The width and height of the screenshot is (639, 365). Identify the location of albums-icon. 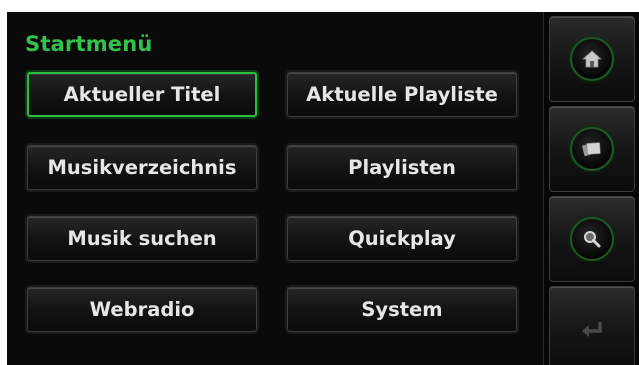
(592, 149).